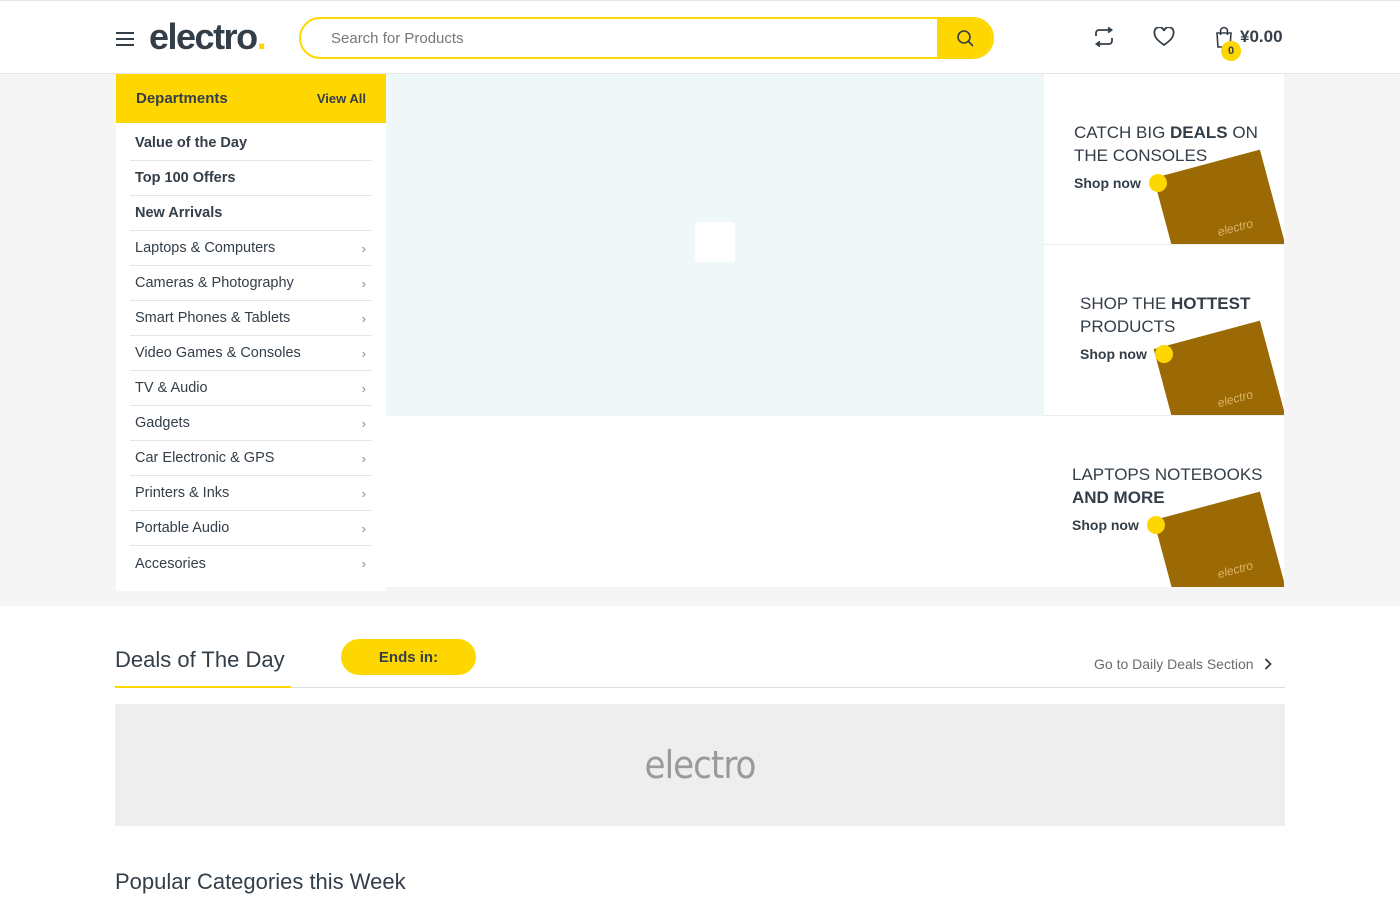  I want to click on dept-item-top-100-offers: Top 100 Offers, so click(251, 178).